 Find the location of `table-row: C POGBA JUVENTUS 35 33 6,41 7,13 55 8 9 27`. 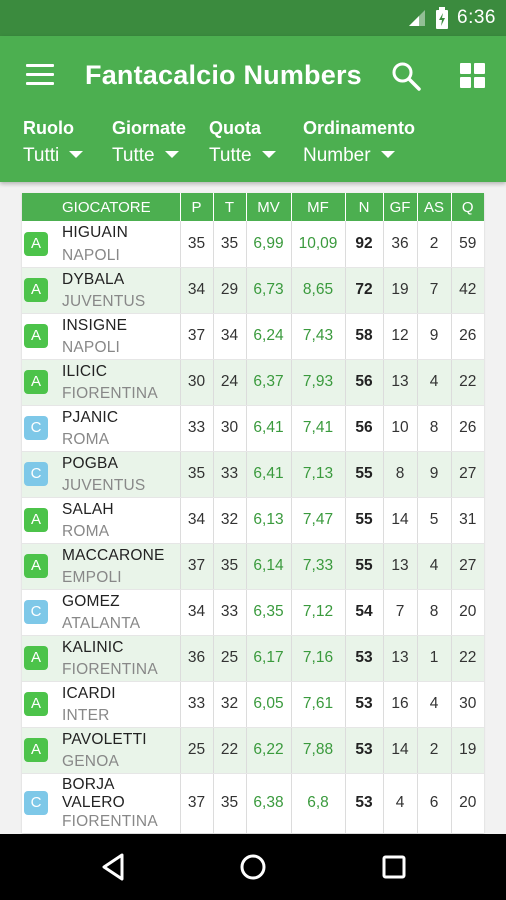

table-row: C POGBA JUVENTUS 35 33 6,41 7,13 55 8 9 27 is located at coordinates (253, 474).